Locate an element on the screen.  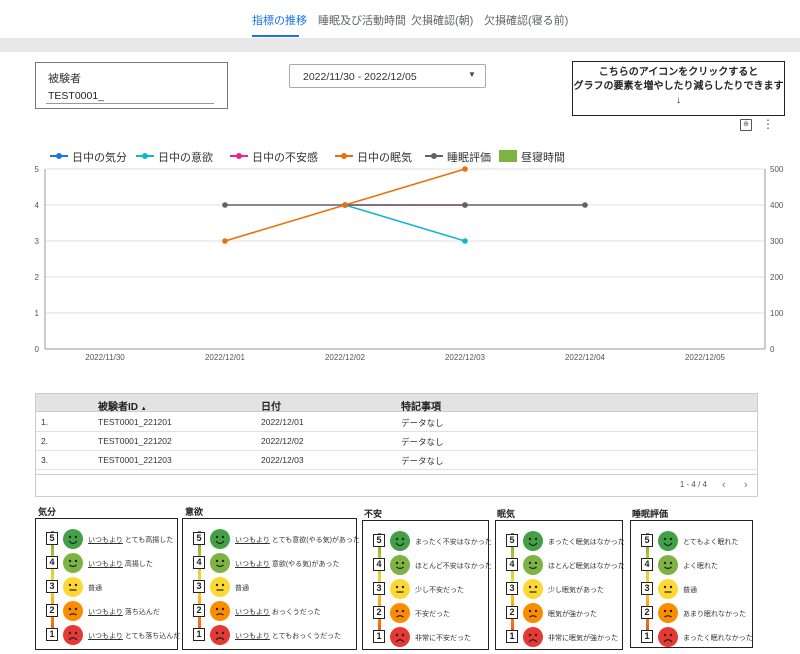
subject-selector: 被験者 TEST0001_ is located at coordinates (131, 85).